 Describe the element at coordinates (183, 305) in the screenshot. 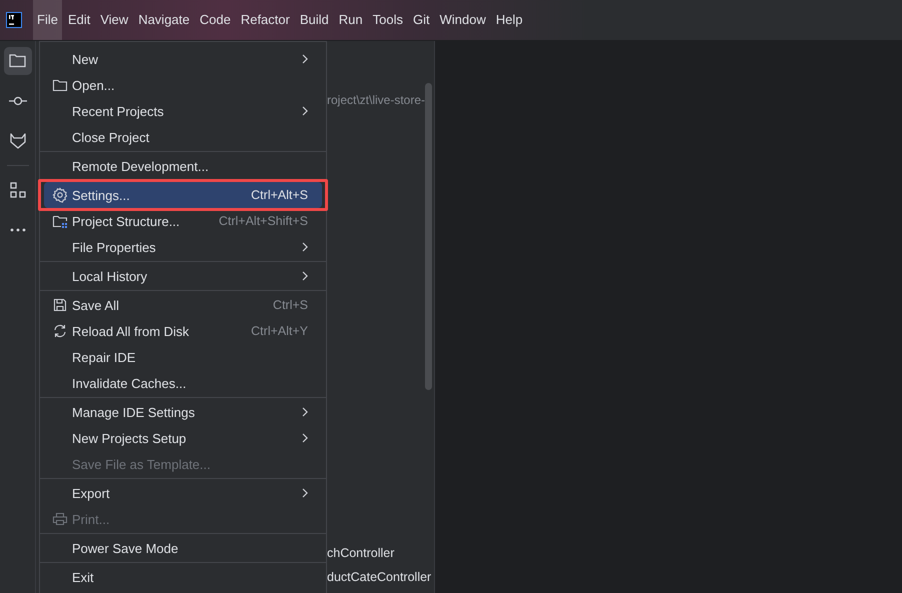

I see `menu-entry: Save All Ctrl+S` at that location.